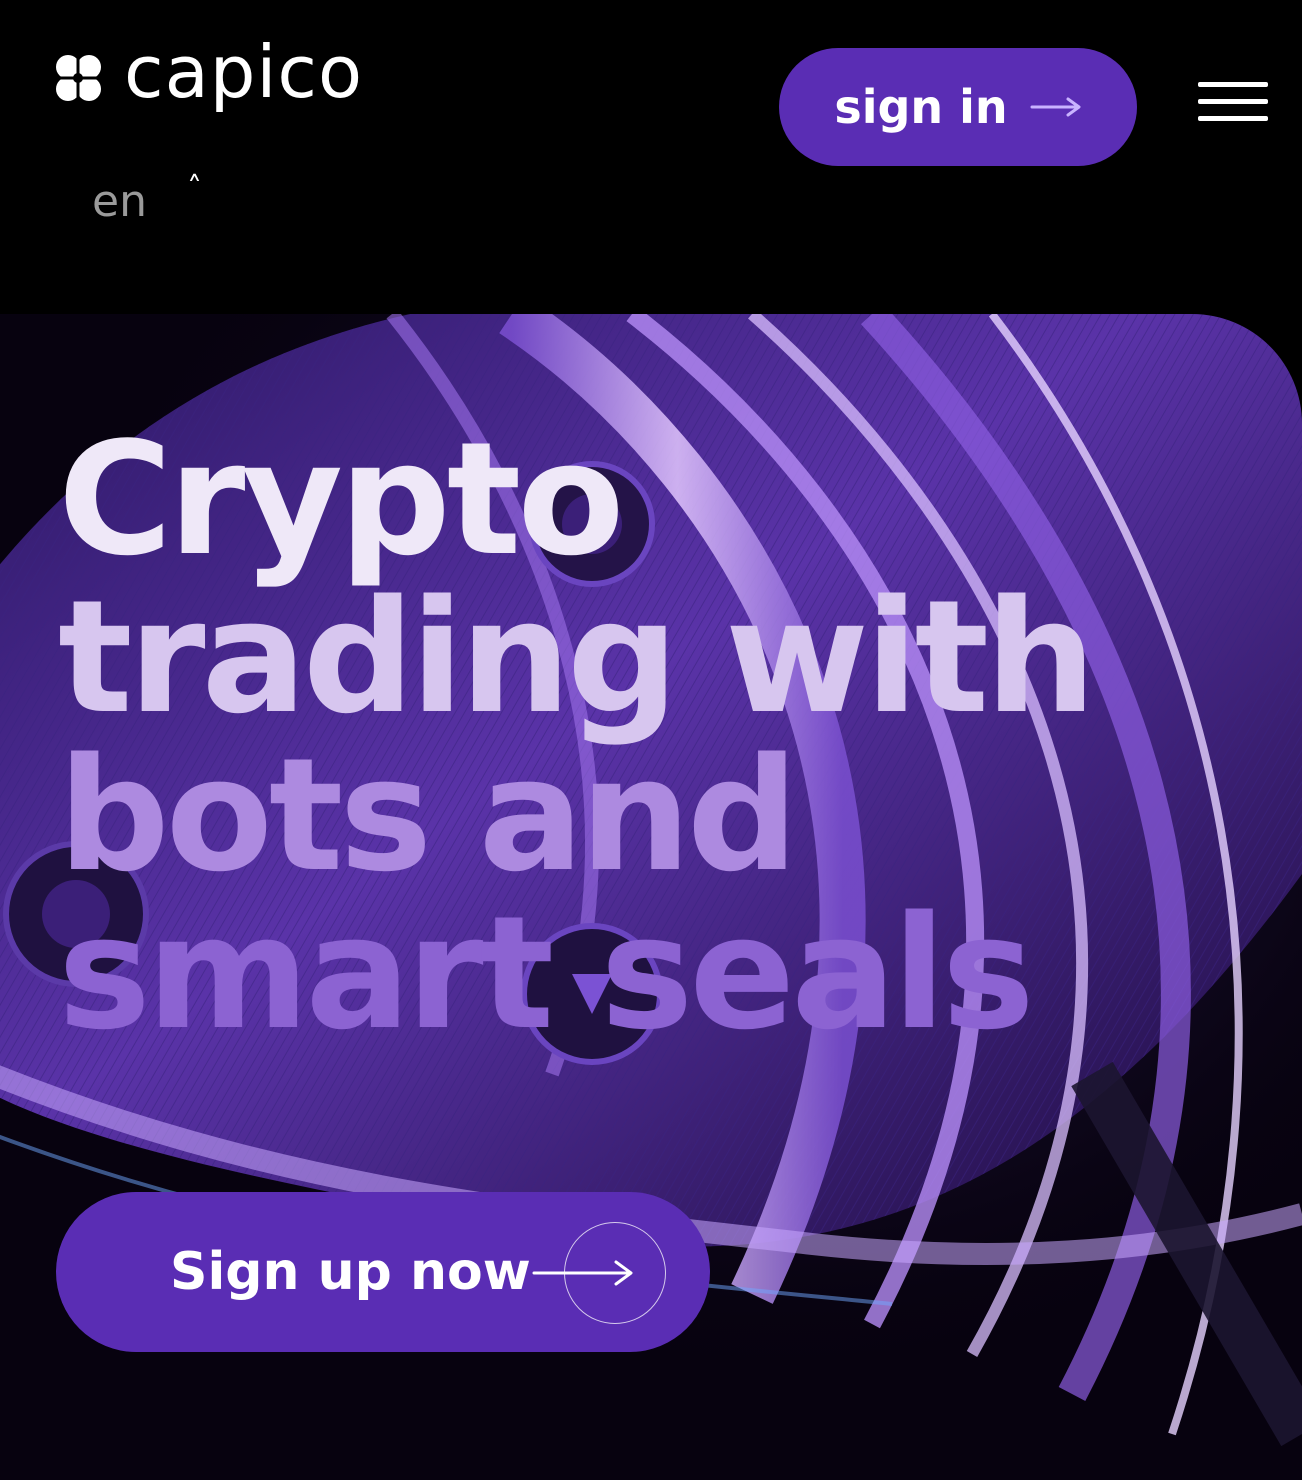 The image size is (1302, 1480). Describe the element at coordinates (546, 973) in the screenshot. I see `headline-line-4: smart seals` at that location.